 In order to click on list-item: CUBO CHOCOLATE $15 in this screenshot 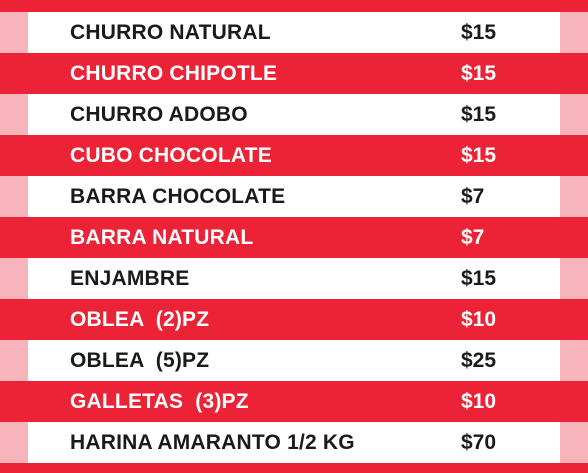, I will do `click(294, 155)`.